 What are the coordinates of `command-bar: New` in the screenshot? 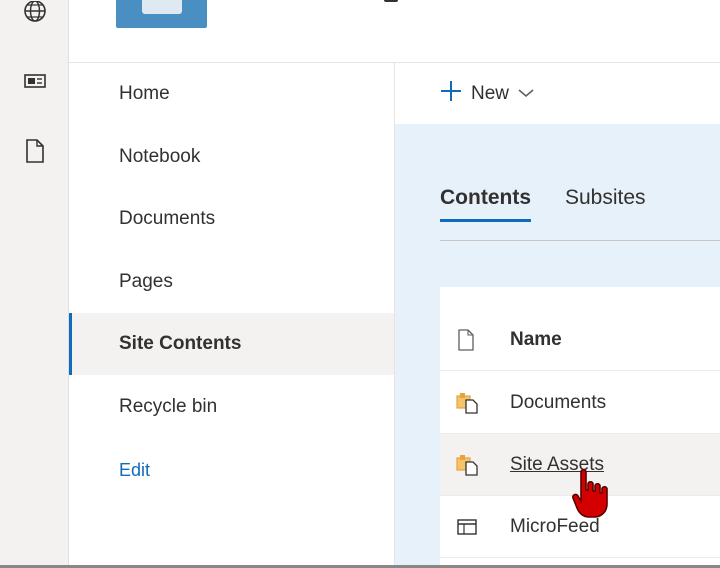 It's located at (557, 93).